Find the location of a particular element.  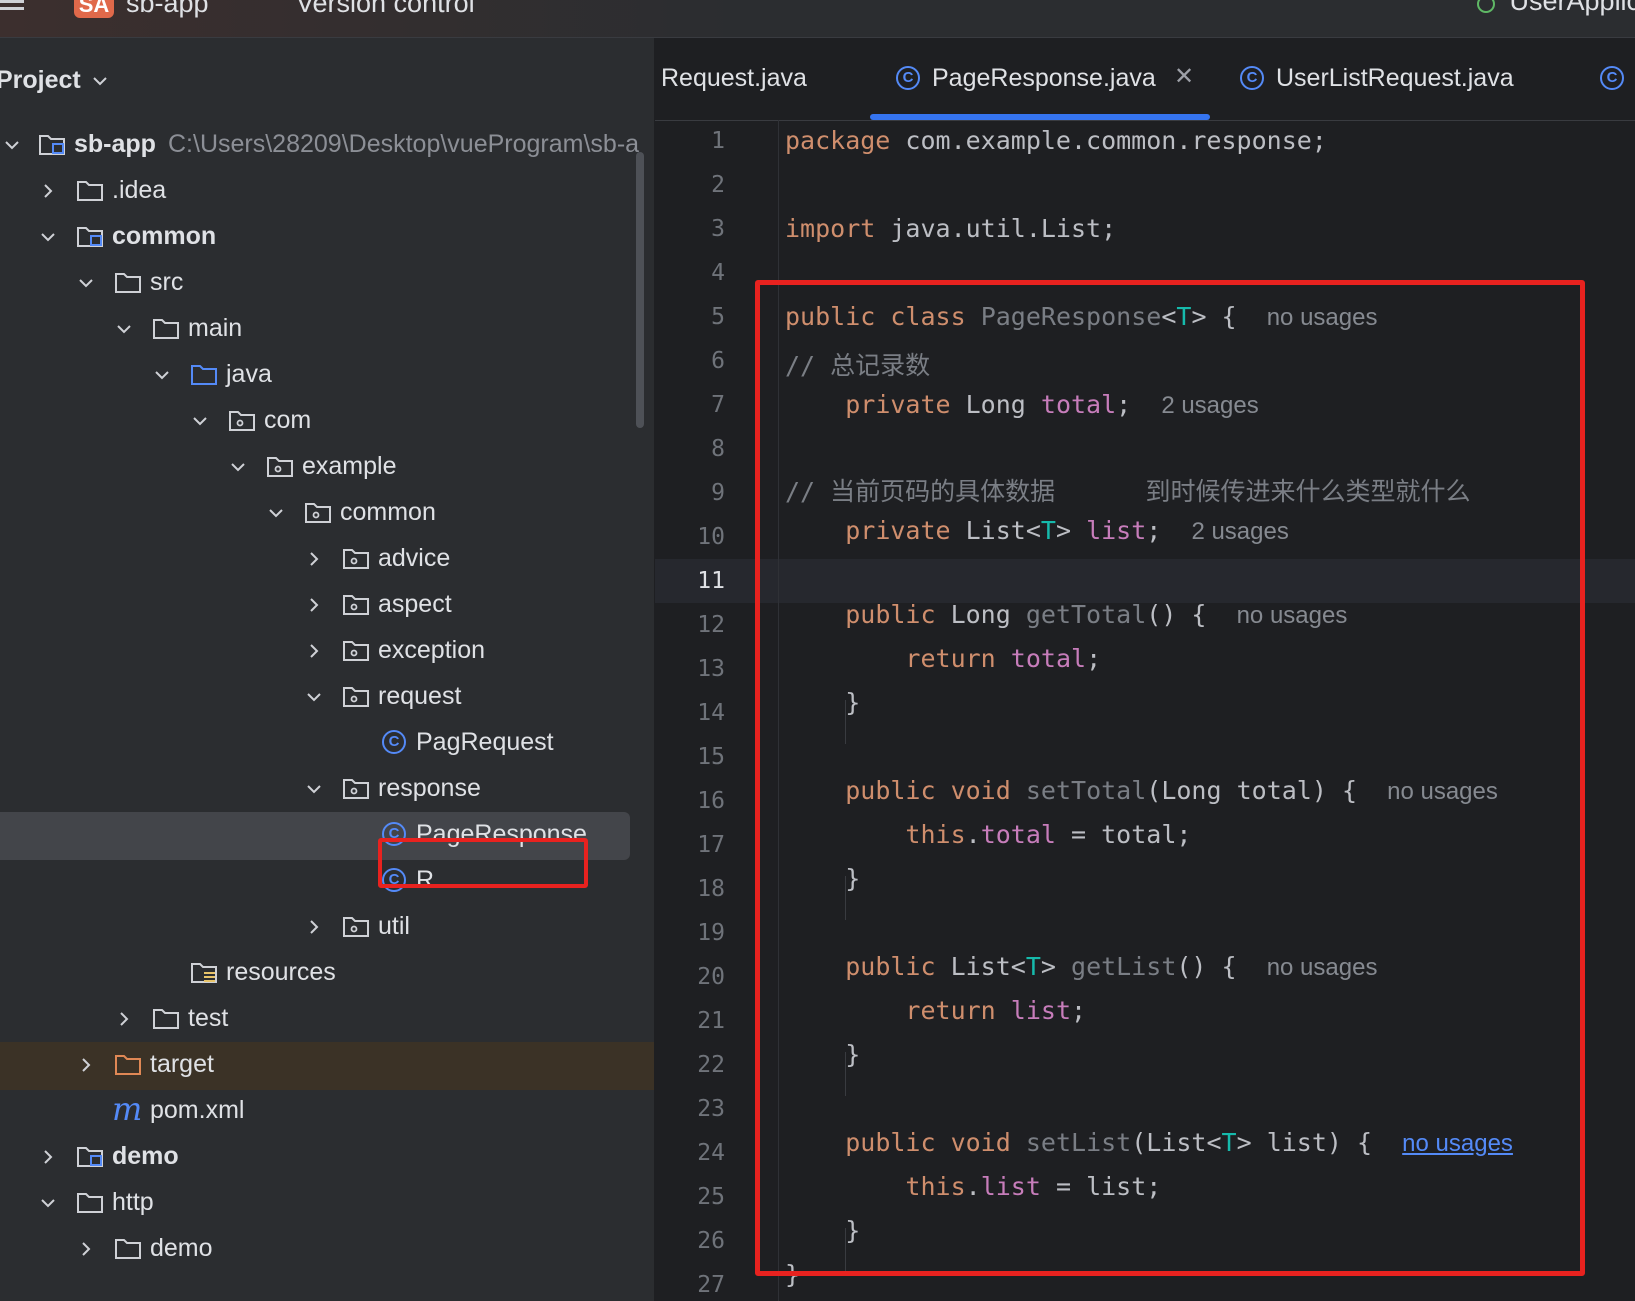

tree-row: src is located at coordinates (327, 284).